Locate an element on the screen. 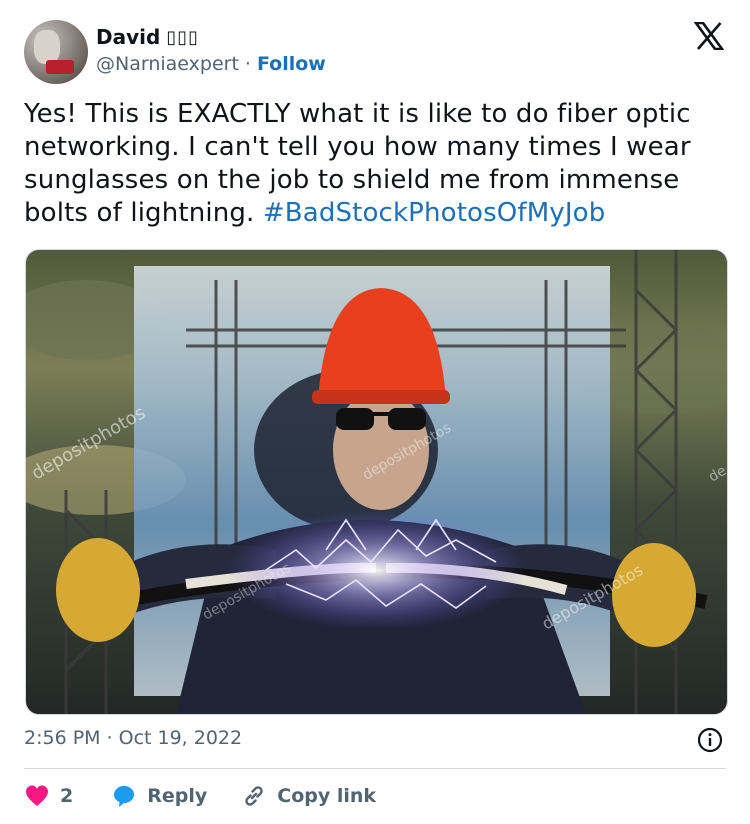  handle: @Narniaexpert is located at coordinates (167, 64).